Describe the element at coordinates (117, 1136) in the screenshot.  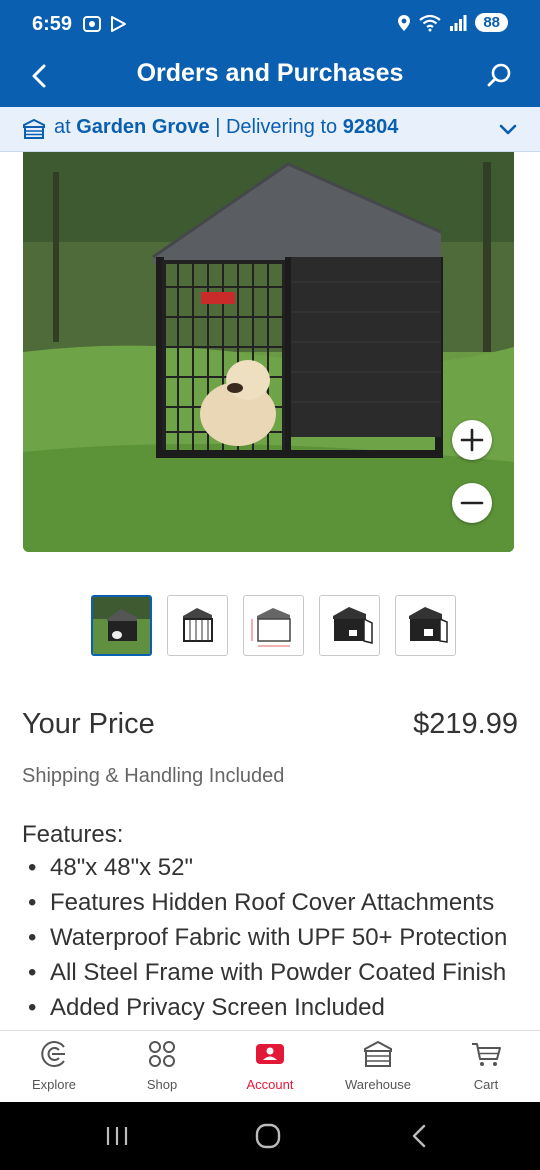
I see `recents-icon` at that location.